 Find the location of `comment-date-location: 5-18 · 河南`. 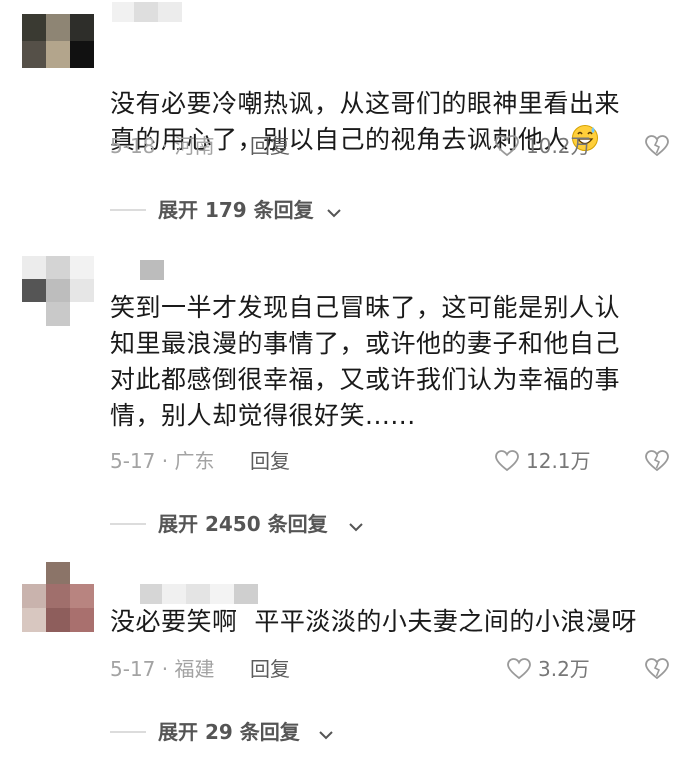

comment-date-location: 5-18 · 河南 is located at coordinates (162, 146).